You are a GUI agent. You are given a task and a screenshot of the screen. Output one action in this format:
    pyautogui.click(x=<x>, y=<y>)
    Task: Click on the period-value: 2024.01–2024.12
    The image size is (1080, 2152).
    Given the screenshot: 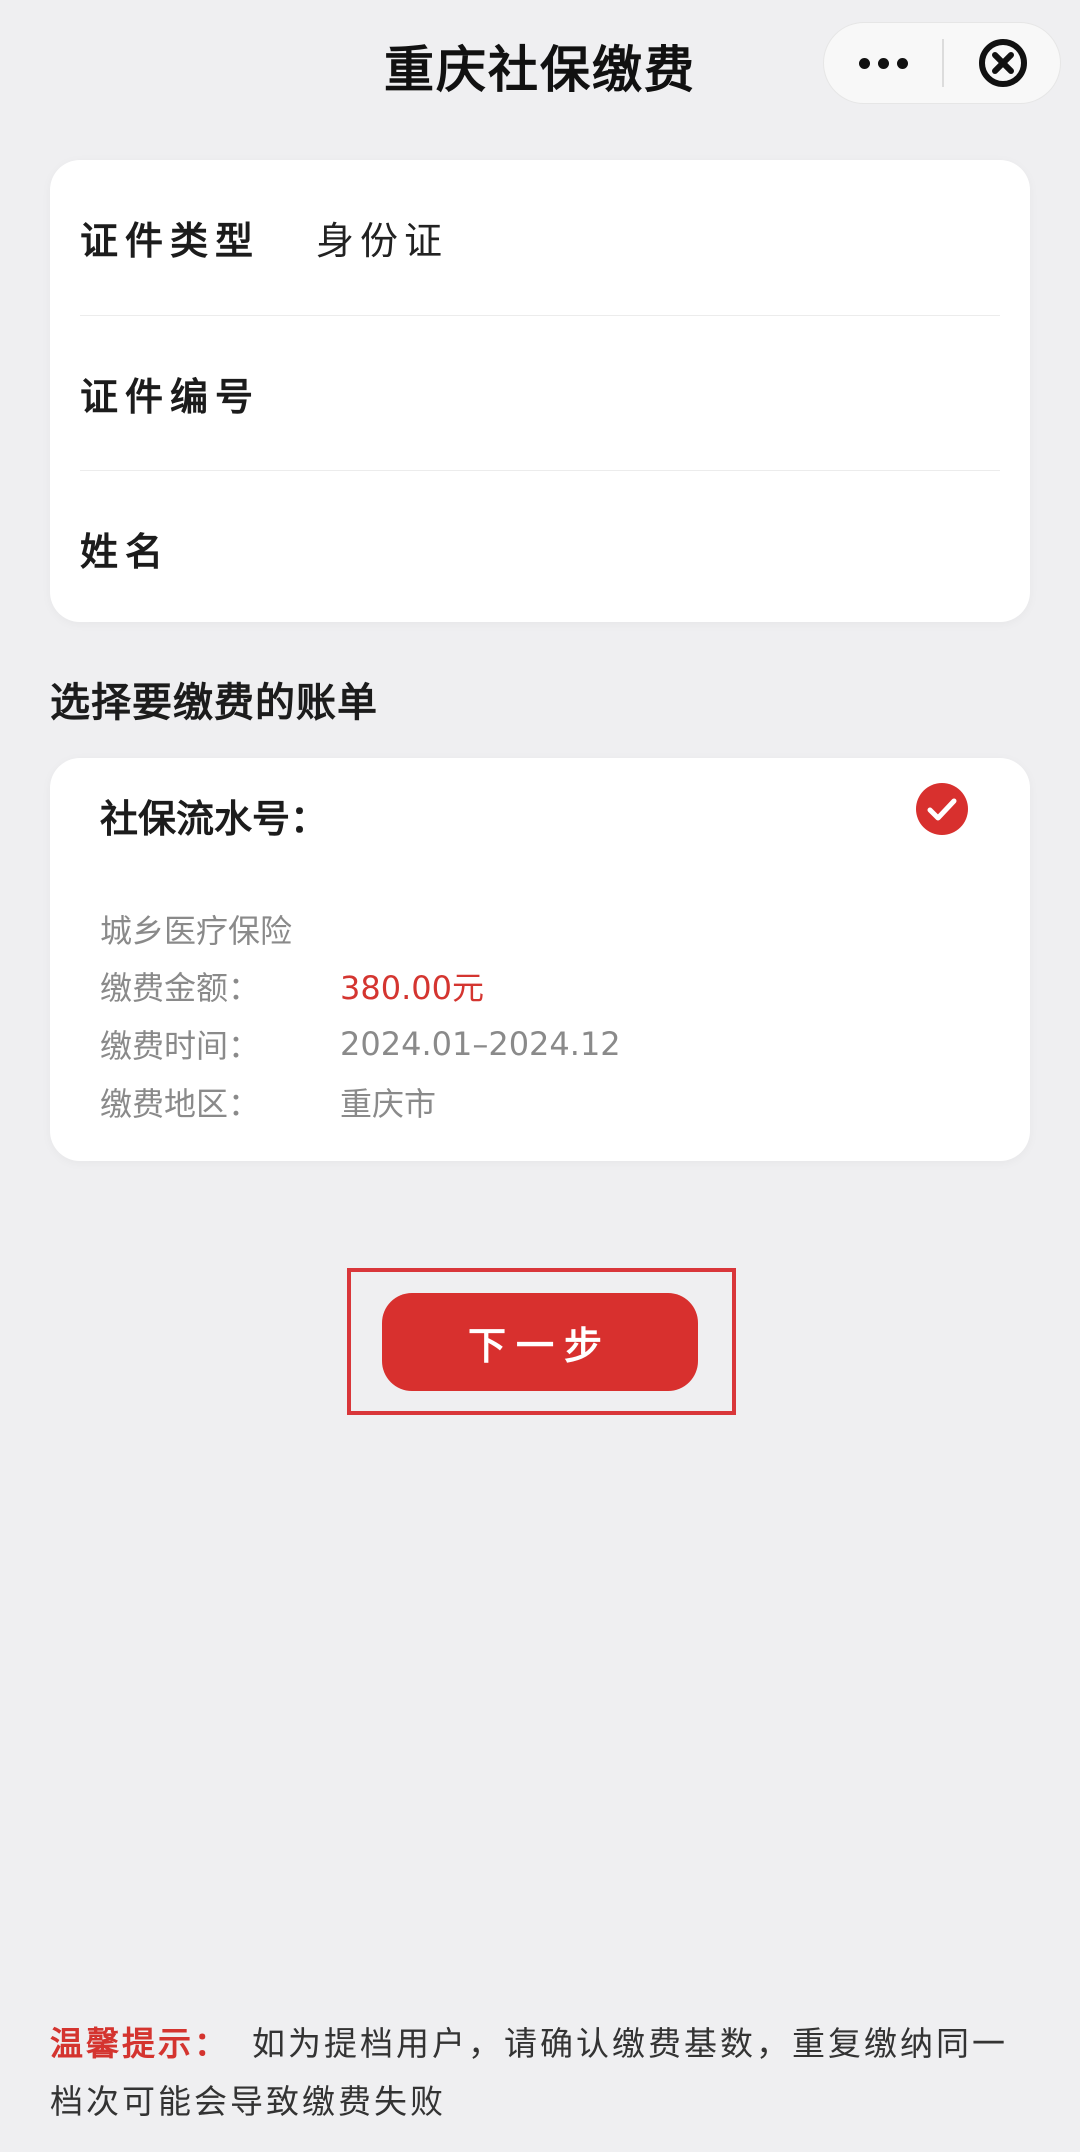 What is the action you would take?
    pyautogui.click(x=480, y=1044)
    